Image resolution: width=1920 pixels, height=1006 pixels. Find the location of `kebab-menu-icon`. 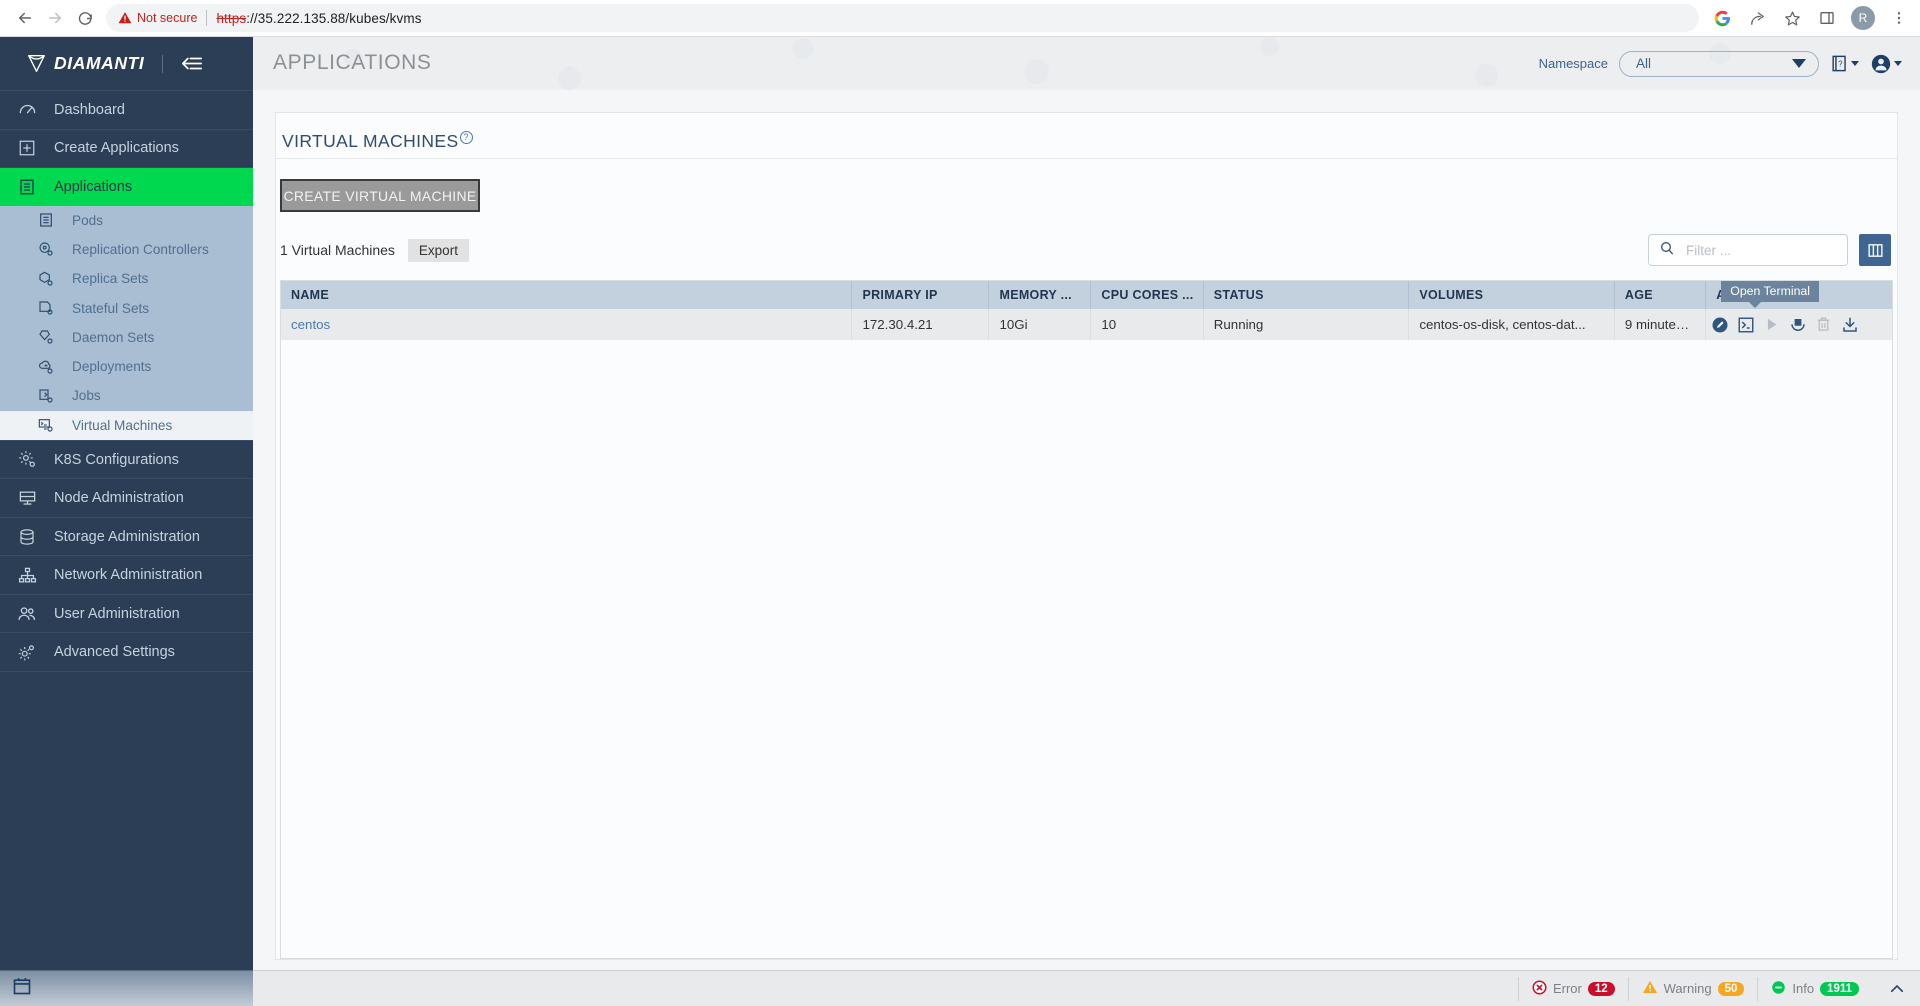

kebab-menu-icon is located at coordinates (1899, 18).